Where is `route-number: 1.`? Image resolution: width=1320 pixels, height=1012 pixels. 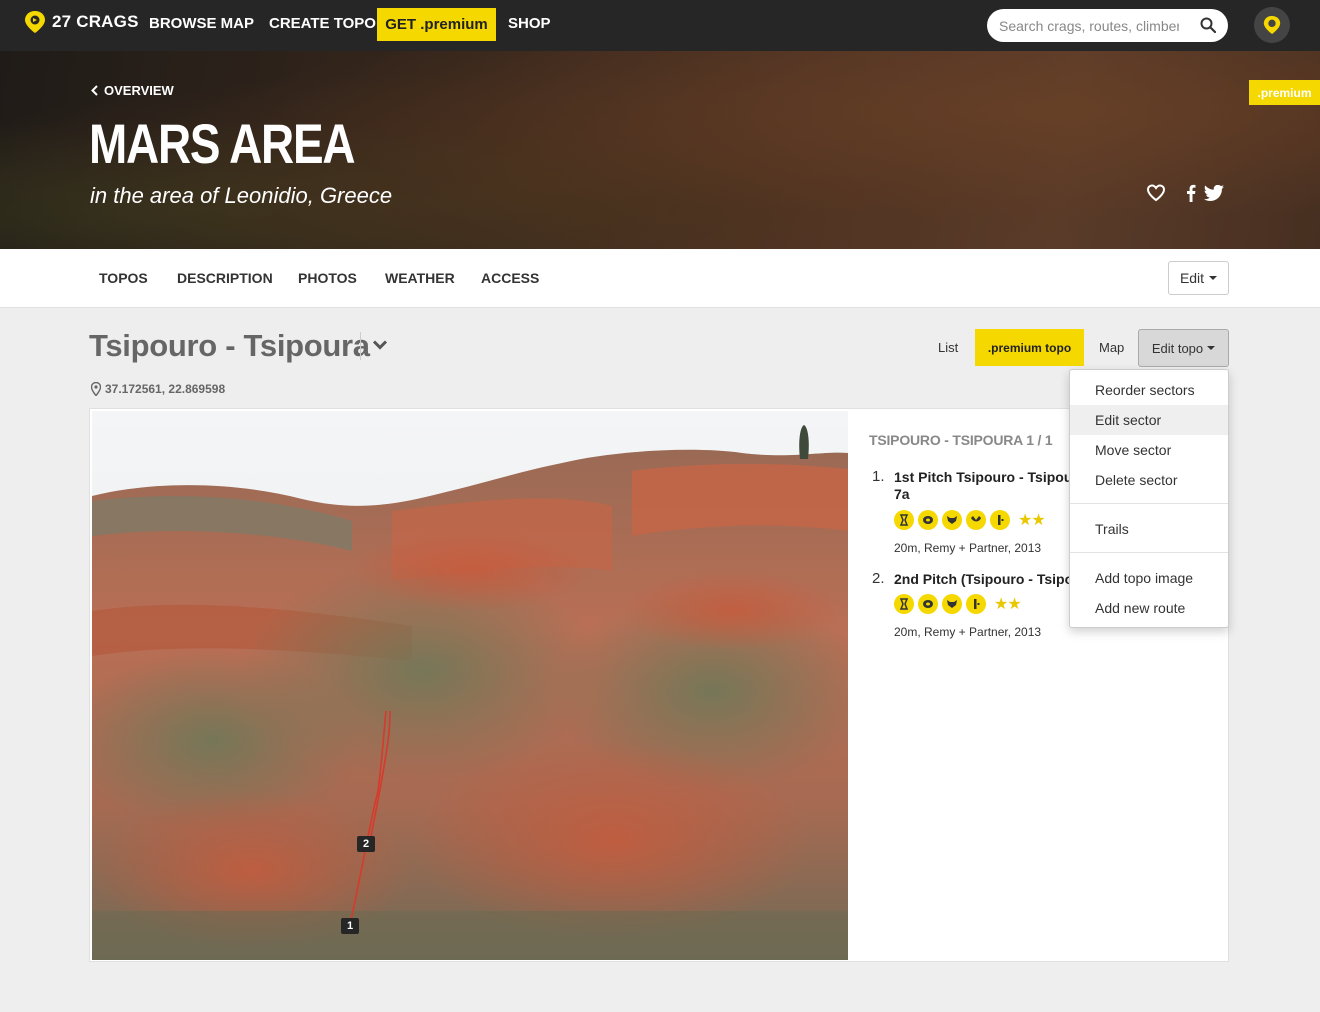
route-number: 1. is located at coordinates (878, 476).